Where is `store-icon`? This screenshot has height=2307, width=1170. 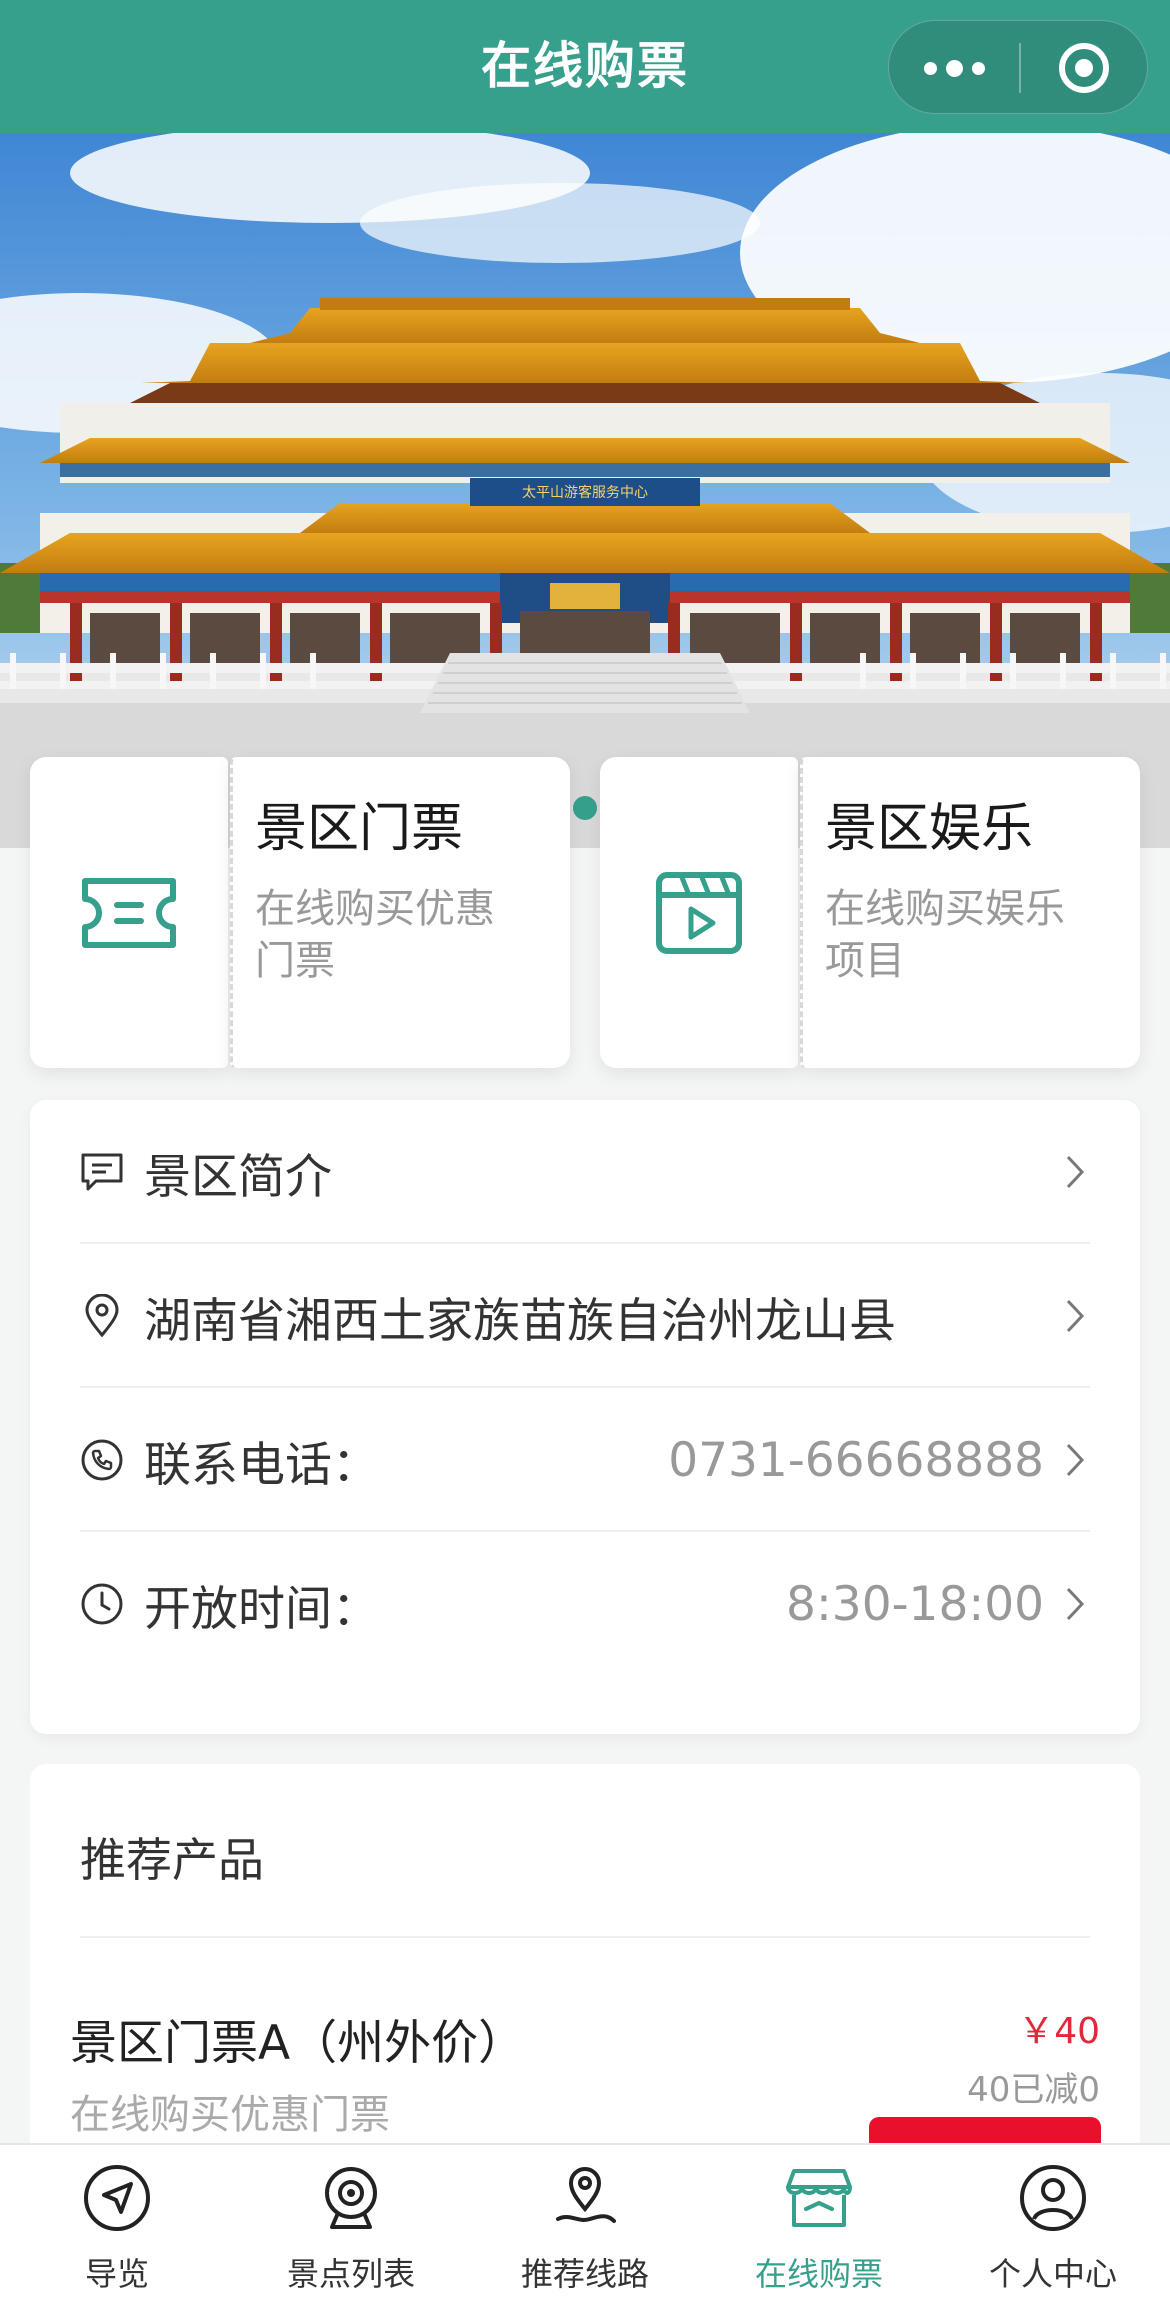 store-icon is located at coordinates (819, 2198).